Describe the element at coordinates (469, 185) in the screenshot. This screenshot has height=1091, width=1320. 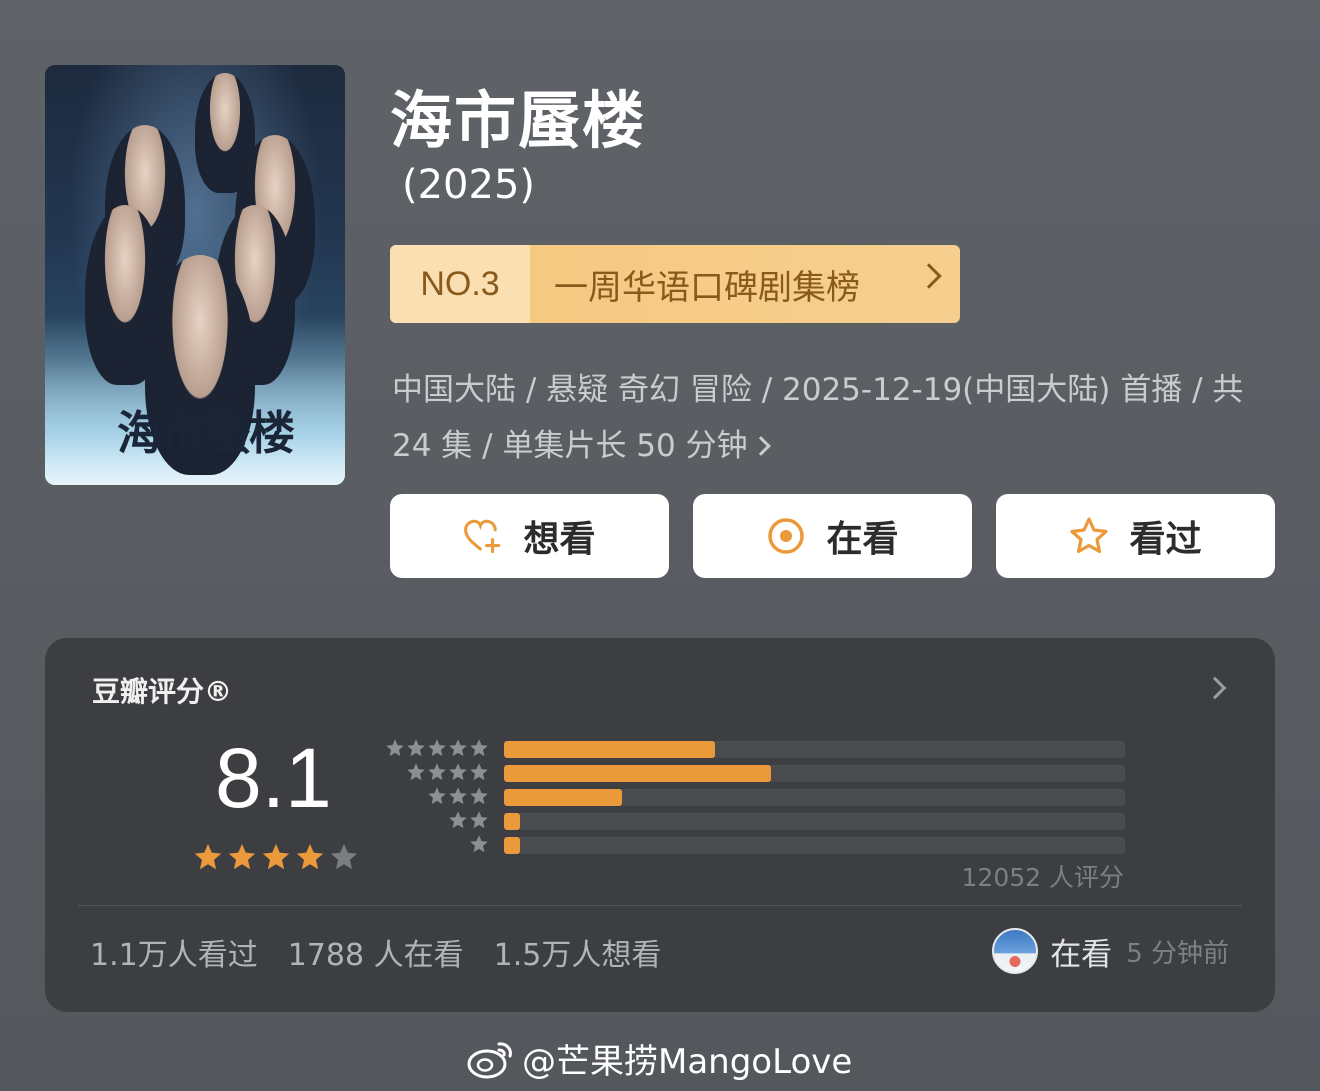
I see `show-year: (2025)` at that location.